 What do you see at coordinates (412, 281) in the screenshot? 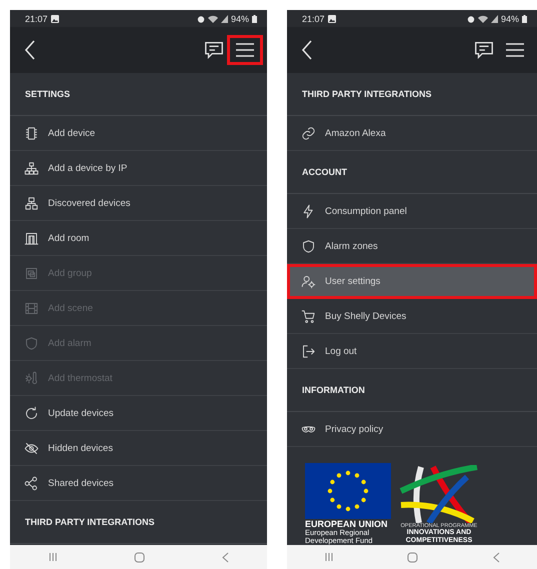
I see `menu-item: User settings` at bounding box center [412, 281].